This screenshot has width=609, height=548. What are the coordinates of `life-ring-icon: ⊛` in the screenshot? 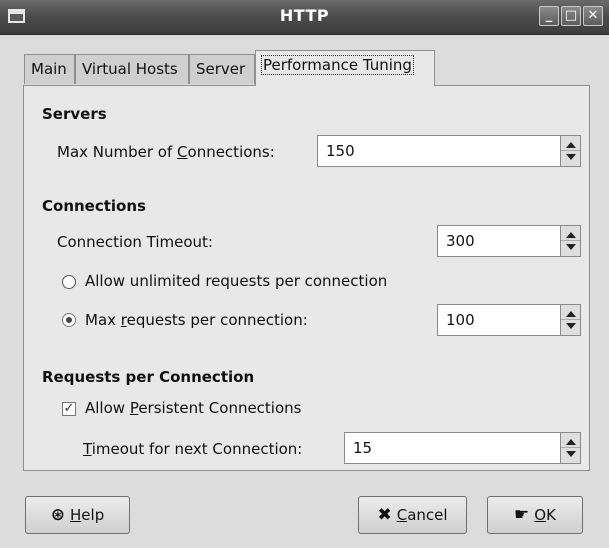 It's located at (58, 514).